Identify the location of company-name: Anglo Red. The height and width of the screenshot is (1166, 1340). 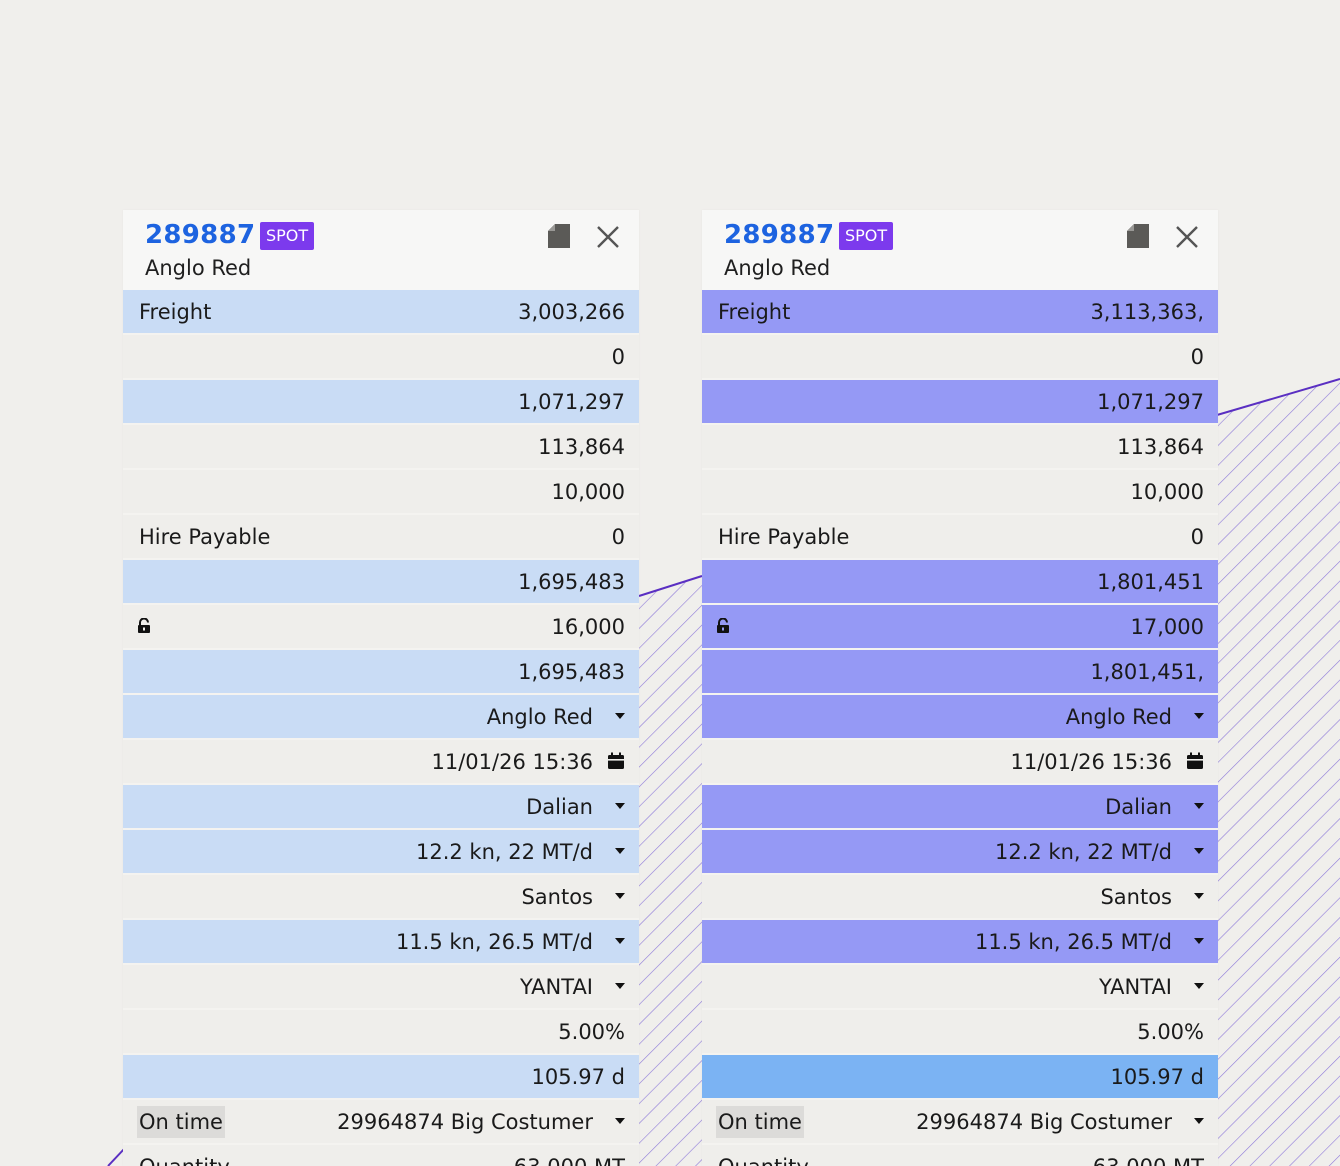
(777, 268).